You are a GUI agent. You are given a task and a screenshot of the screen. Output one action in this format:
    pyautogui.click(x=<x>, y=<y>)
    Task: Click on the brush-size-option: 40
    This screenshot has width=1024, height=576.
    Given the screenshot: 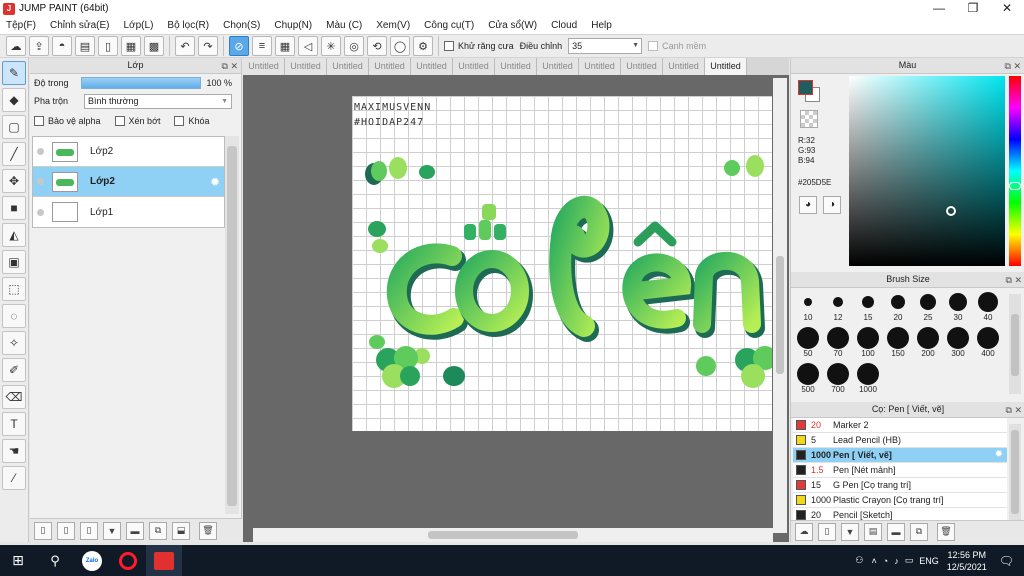 What is the action you would take?
    pyautogui.click(x=988, y=306)
    